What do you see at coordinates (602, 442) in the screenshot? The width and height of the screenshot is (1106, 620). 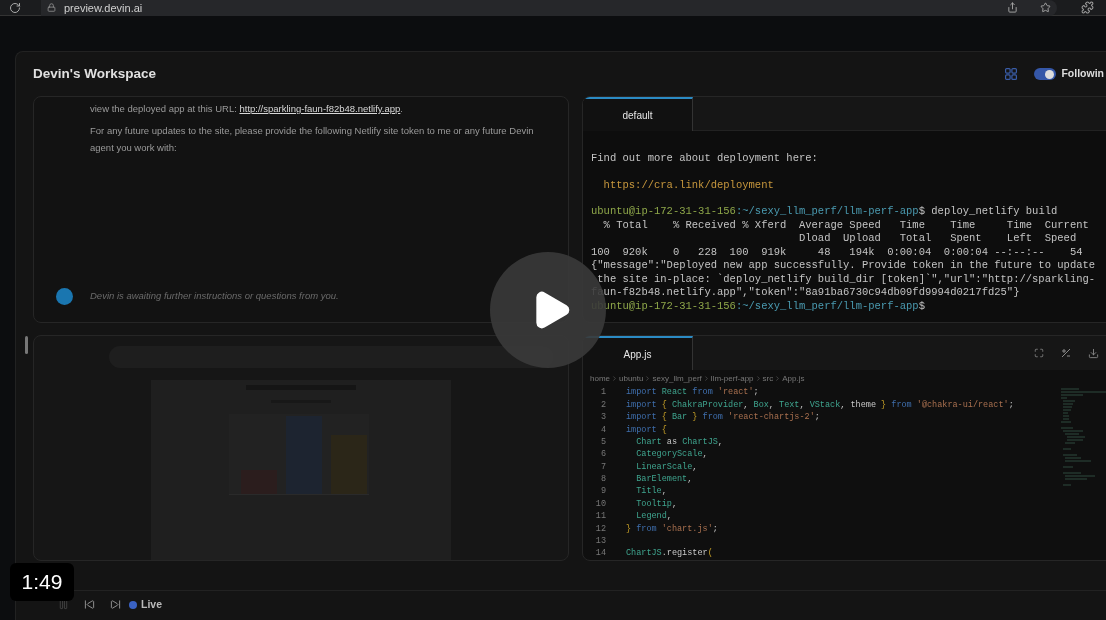 I see `line-number: 5` at bounding box center [602, 442].